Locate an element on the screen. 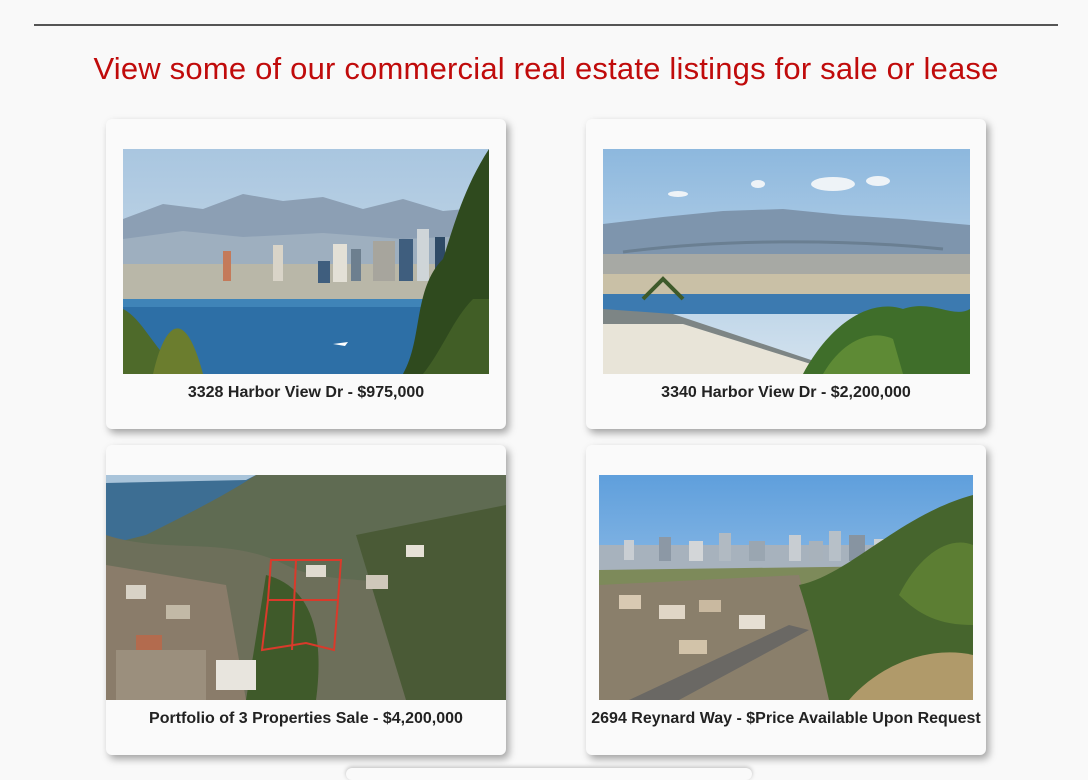 This screenshot has height=780, width=1088. listing-card-3328-harbor-view: 3328 Harbor View Dr - $975,000 is located at coordinates (306, 274).